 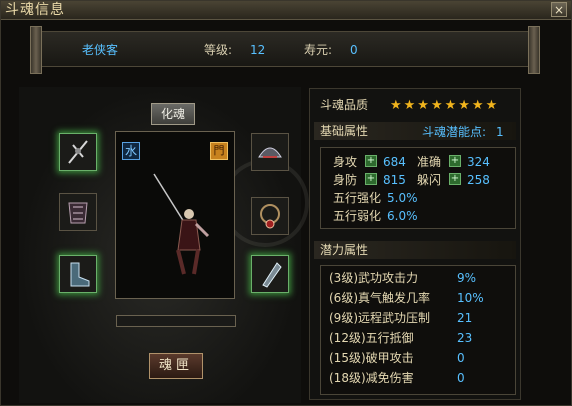 I want to click on wx-strengthen-label: 五行强化, so click(x=357, y=198).